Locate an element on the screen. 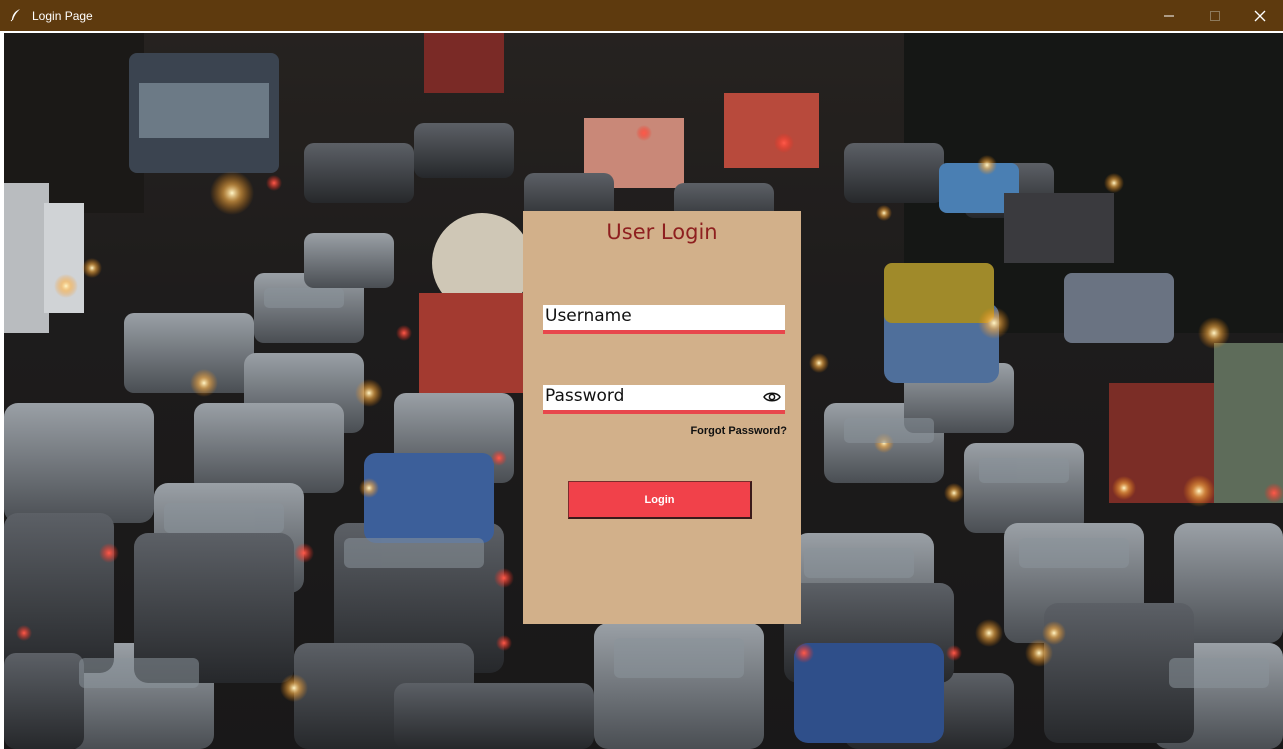 This screenshot has height=749, width=1283. minimize-button is located at coordinates (1169, 15).